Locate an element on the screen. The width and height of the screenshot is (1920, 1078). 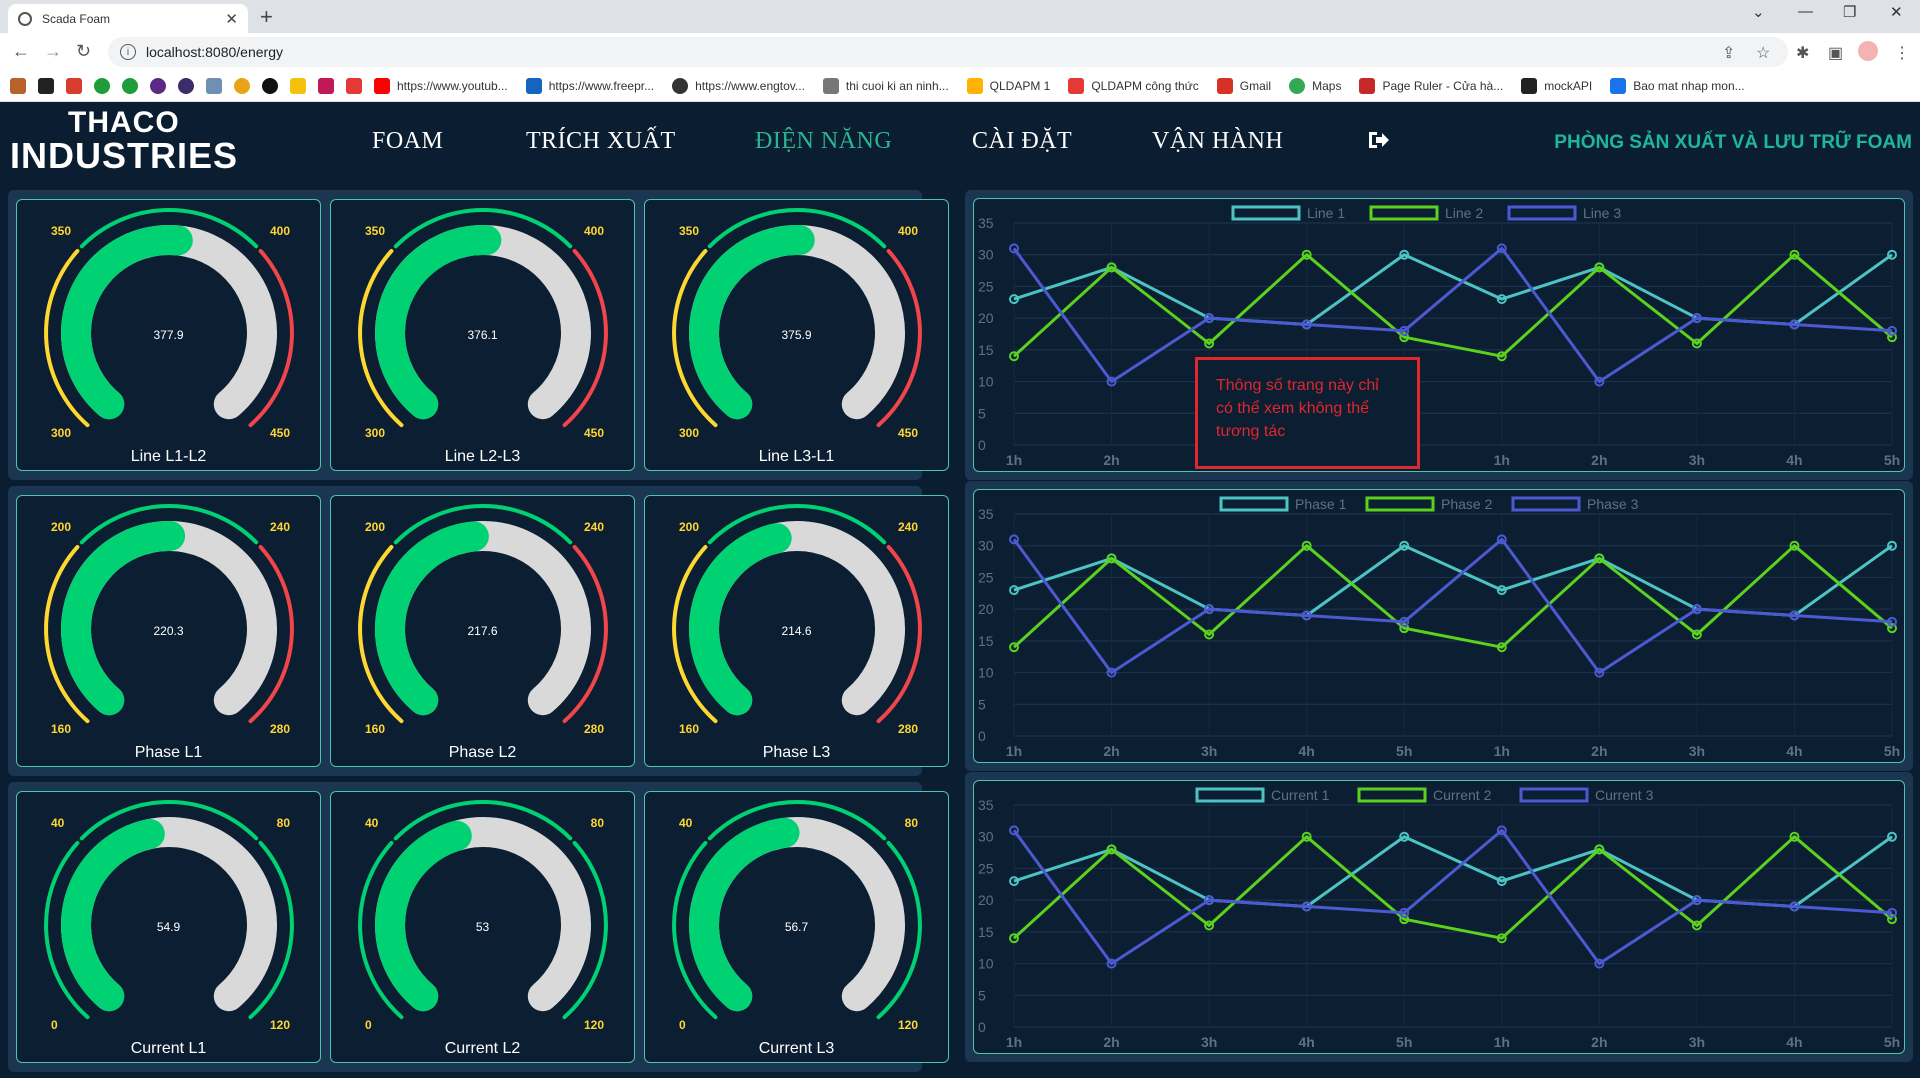
bookmark-item: QLDAPM công thức is located at coordinates (1133, 86).